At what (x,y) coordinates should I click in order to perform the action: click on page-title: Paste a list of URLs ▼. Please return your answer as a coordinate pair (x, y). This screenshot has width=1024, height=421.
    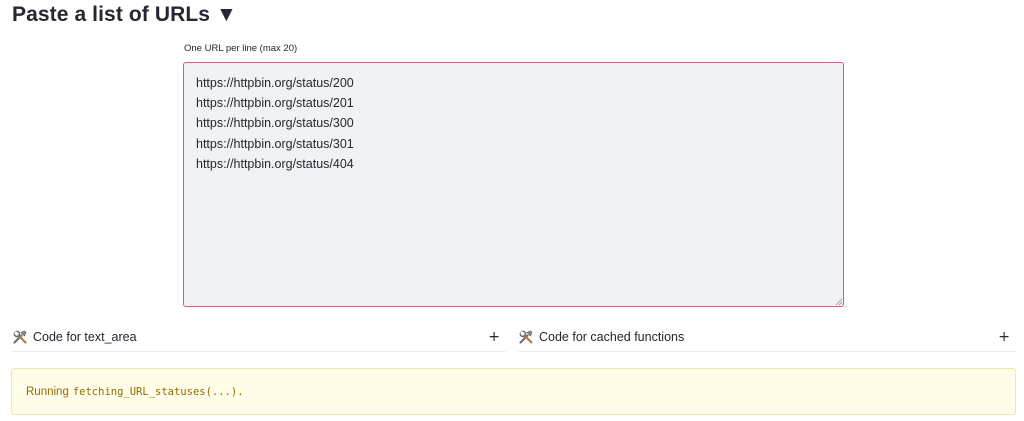
    Looking at the image, I should click on (124, 14).